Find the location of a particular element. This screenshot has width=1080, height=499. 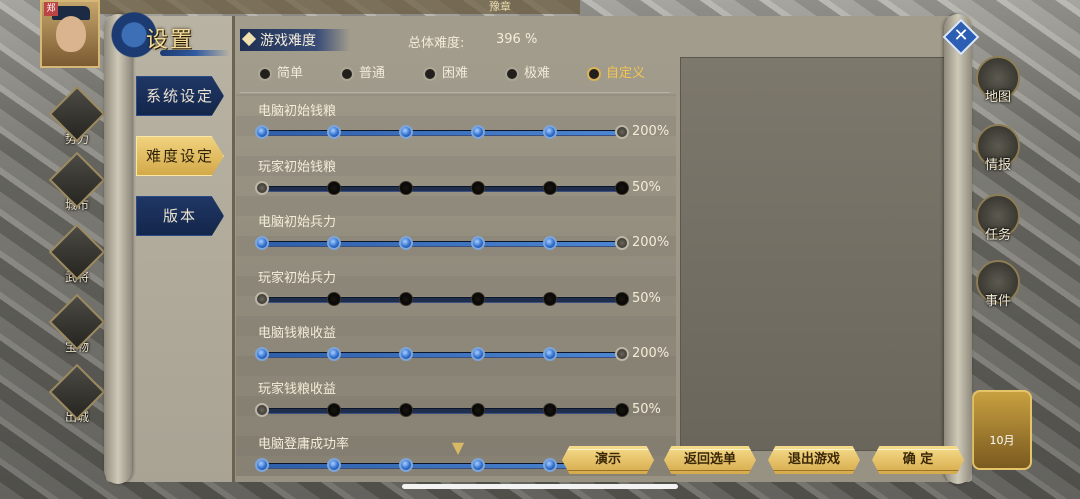

overall-difficulty-value: 396 % is located at coordinates (517, 39).